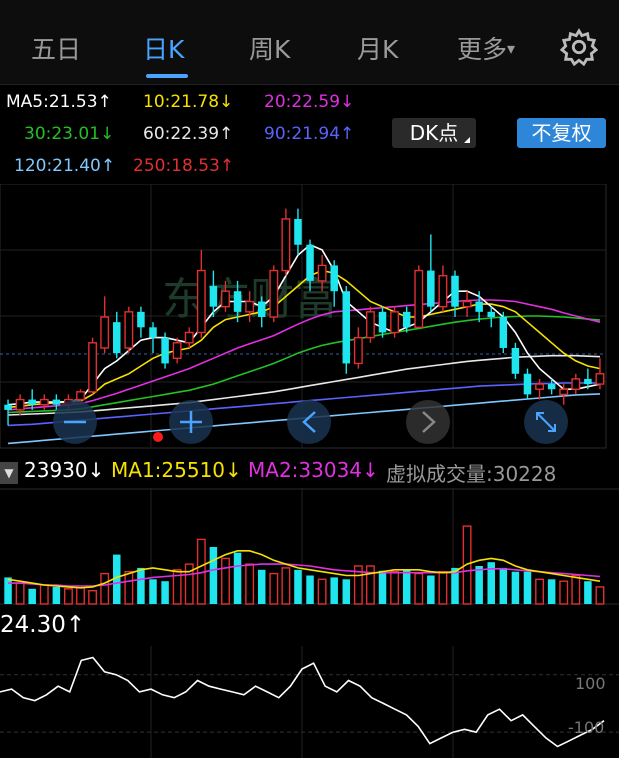  What do you see at coordinates (167, 76) in the screenshot?
I see `active-tab-indicator` at bounding box center [167, 76].